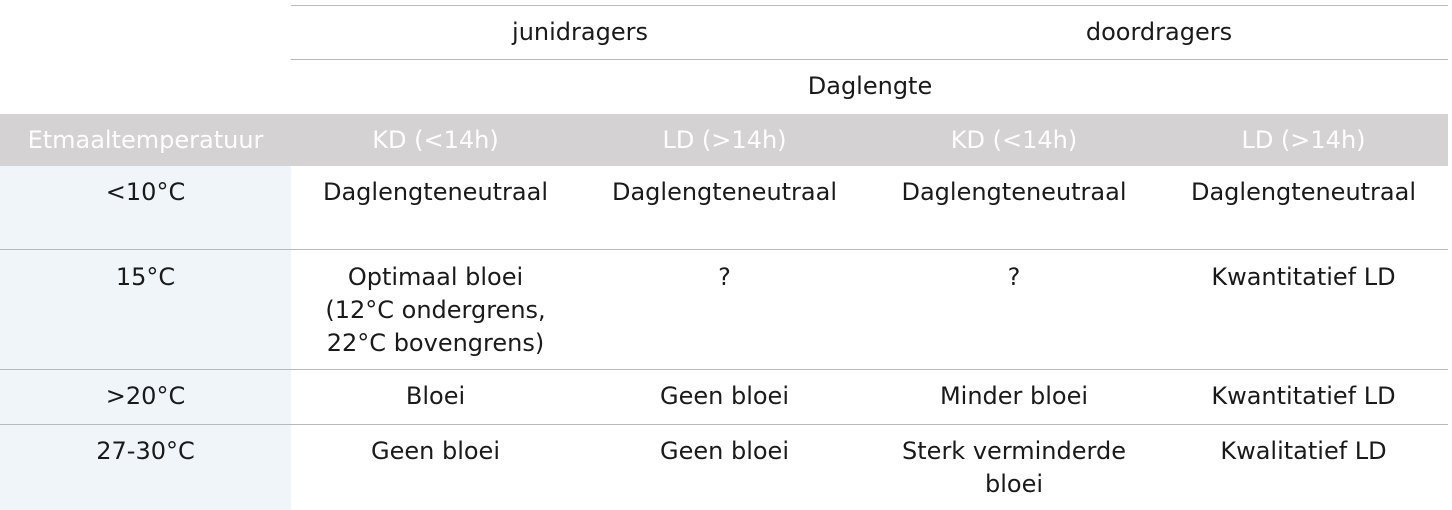 This screenshot has height=510, width=1452. Describe the element at coordinates (1014, 140) in the screenshot. I see `column-header-door-kd: KD (<14h)` at that location.